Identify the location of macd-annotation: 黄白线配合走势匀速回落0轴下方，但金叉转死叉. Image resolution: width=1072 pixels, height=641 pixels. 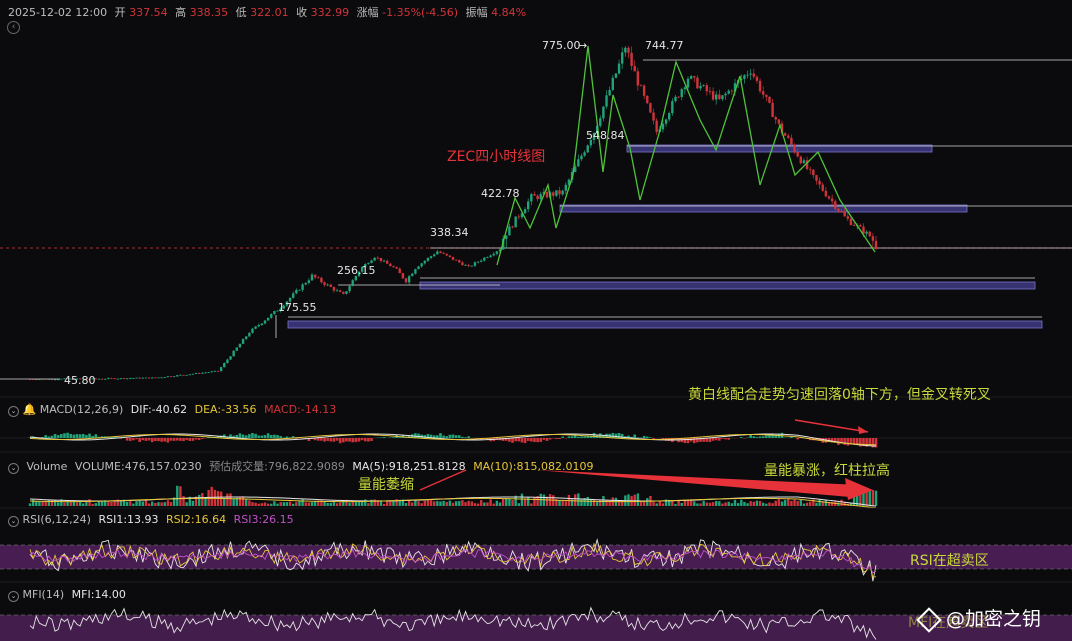
(839, 395).